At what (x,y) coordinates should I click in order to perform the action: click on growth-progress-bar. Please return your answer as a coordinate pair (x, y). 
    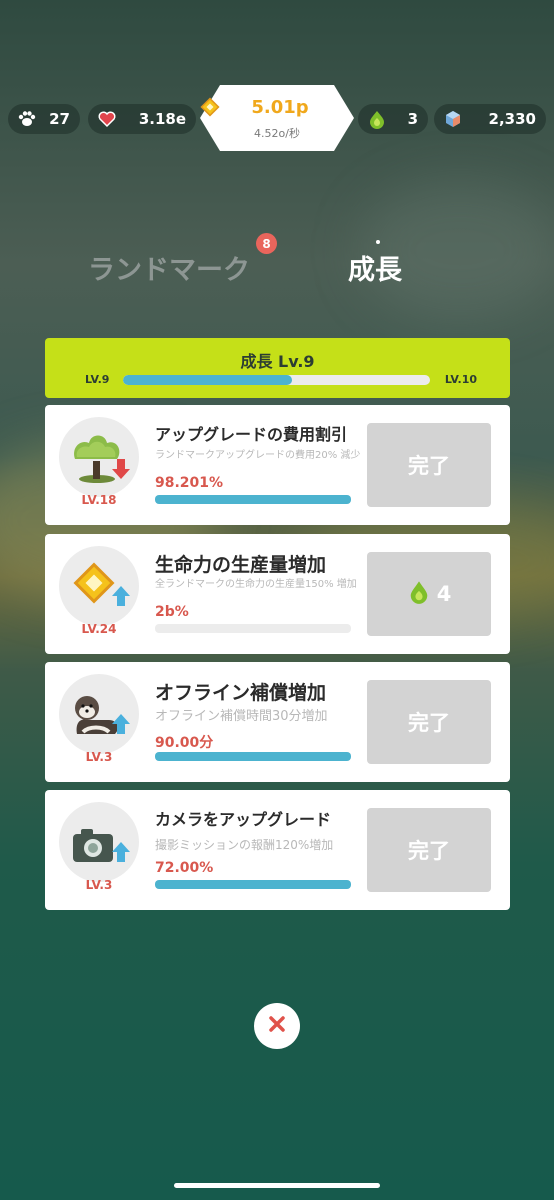
    Looking at the image, I should click on (276, 380).